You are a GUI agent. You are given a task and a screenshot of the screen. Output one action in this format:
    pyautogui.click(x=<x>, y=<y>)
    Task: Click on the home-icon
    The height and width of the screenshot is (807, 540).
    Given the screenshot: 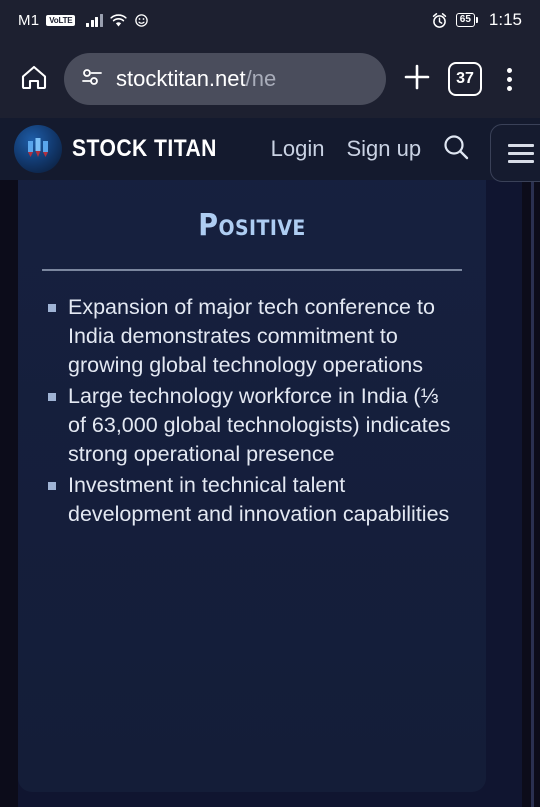 What is the action you would take?
    pyautogui.click(x=34, y=79)
    